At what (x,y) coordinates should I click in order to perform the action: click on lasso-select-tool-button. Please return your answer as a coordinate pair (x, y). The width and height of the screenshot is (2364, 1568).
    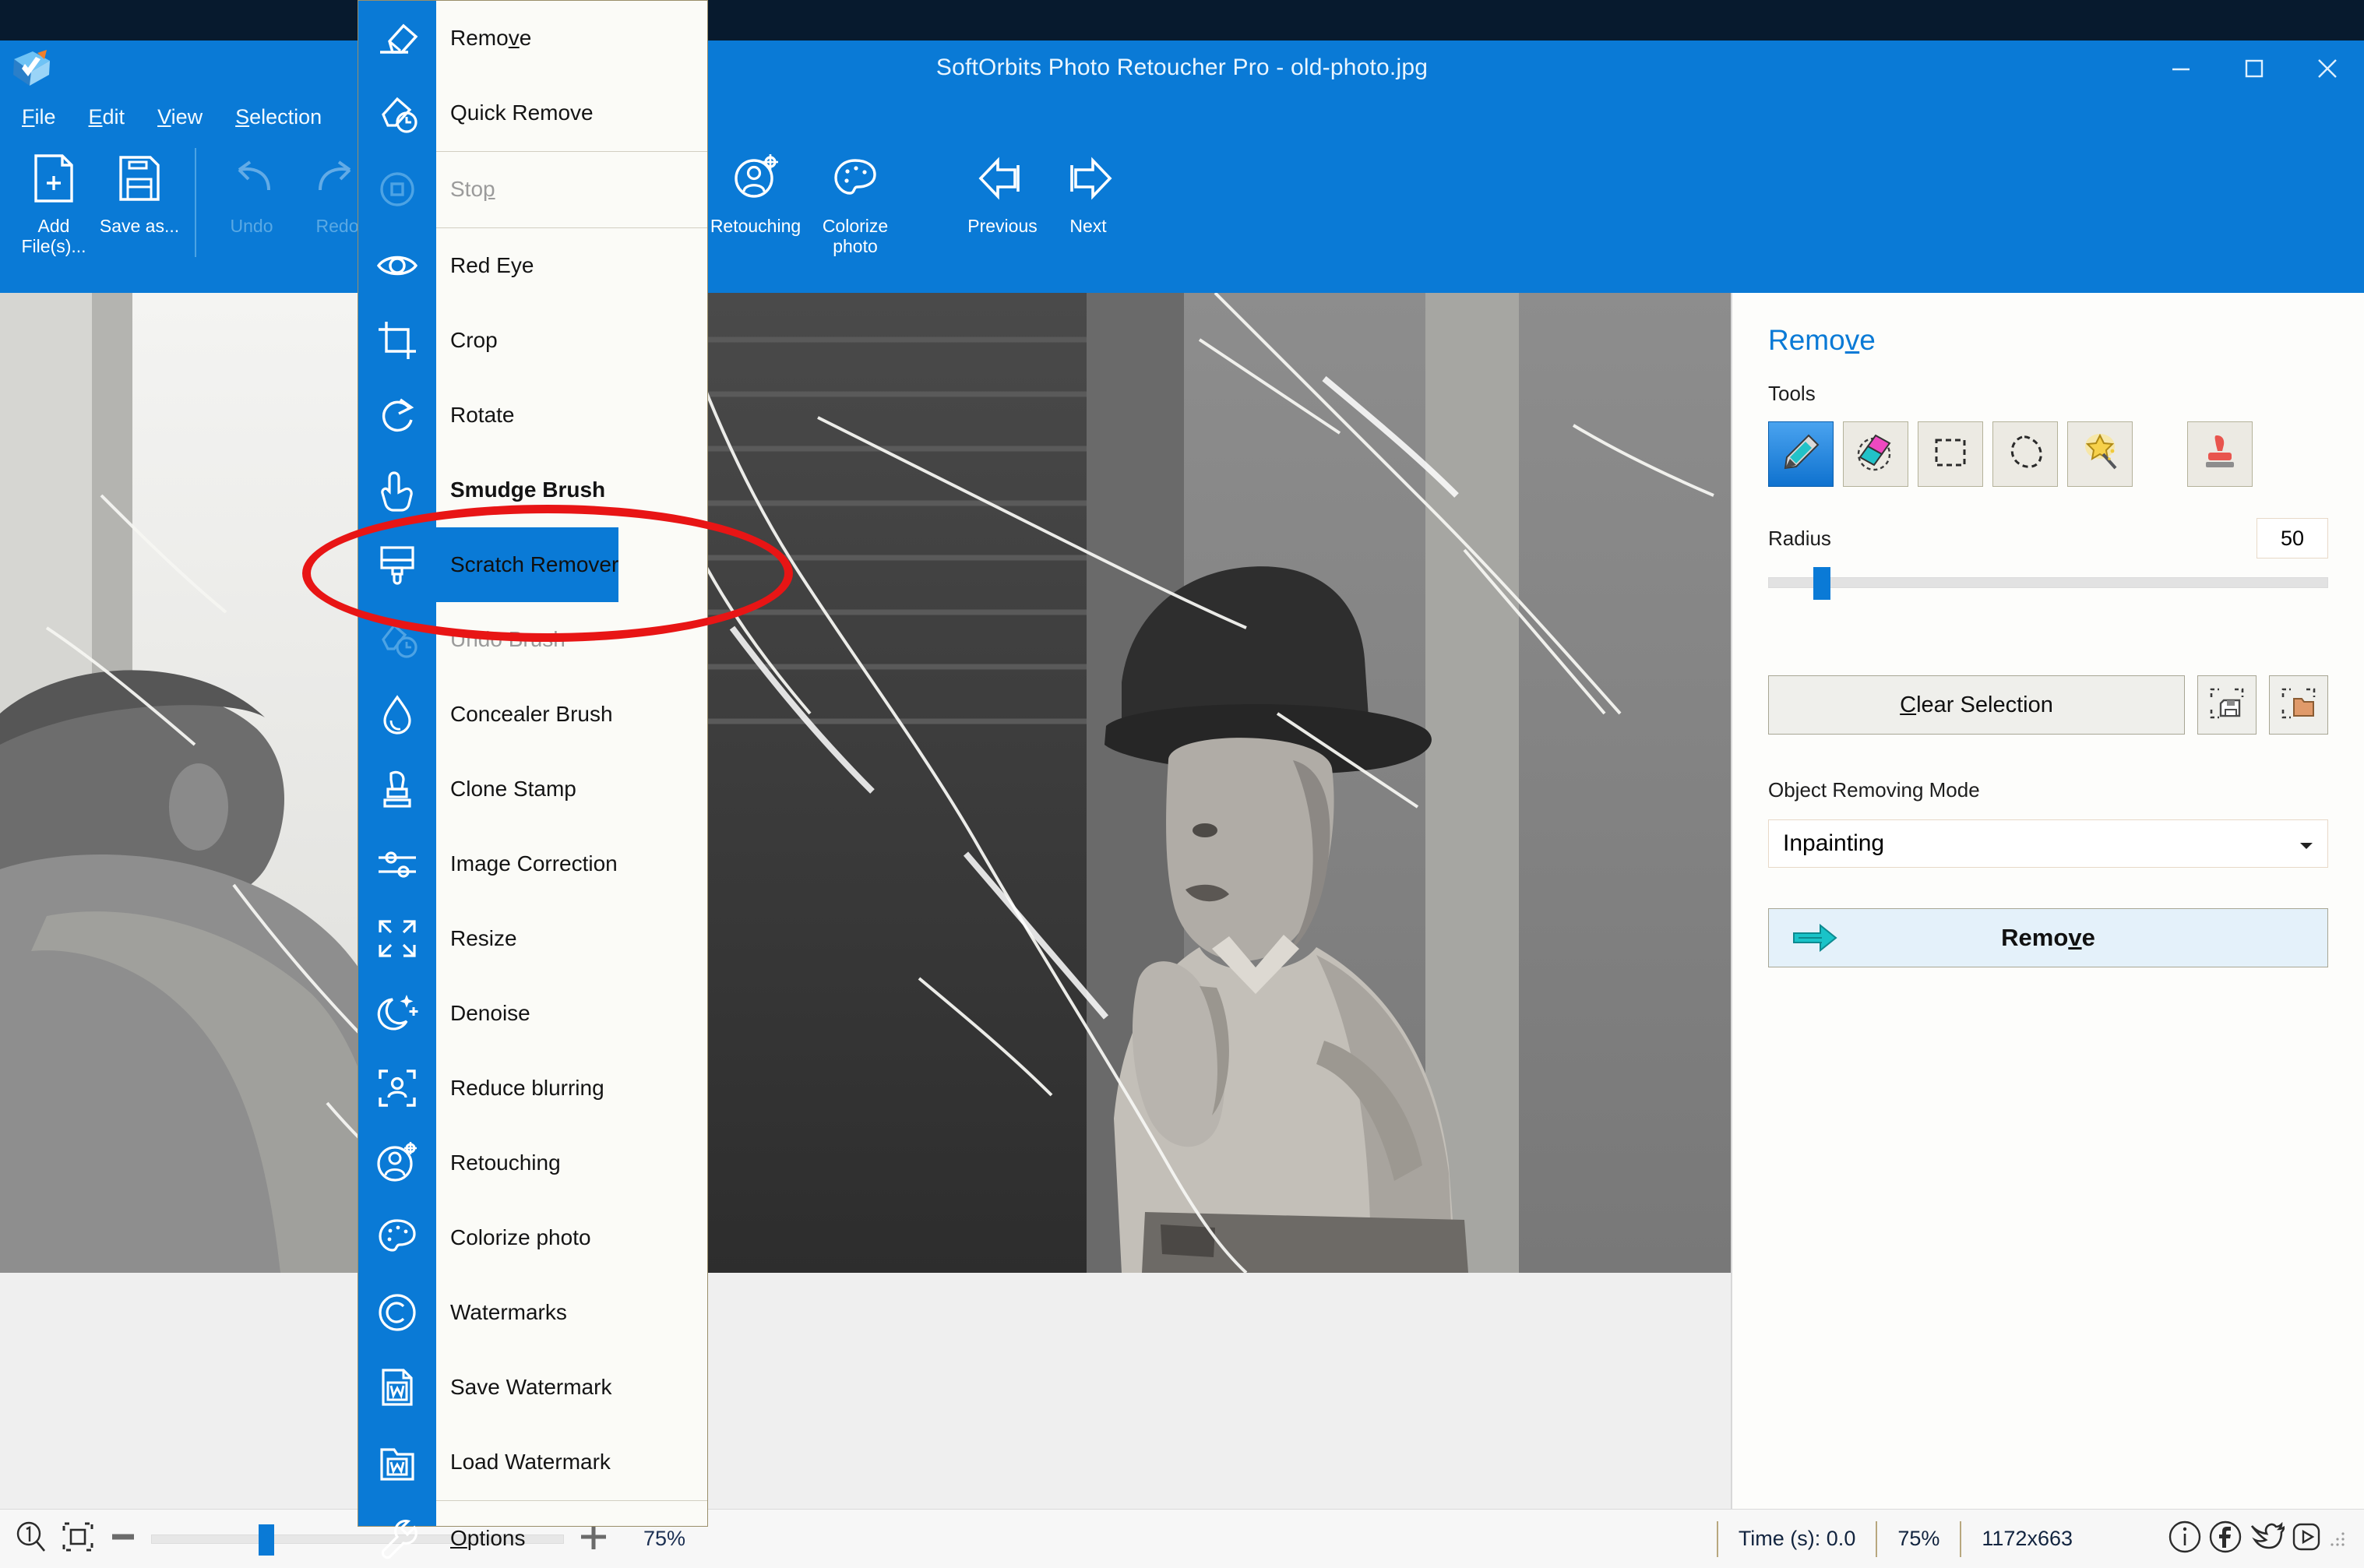
    Looking at the image, I should click on (2025, 454).